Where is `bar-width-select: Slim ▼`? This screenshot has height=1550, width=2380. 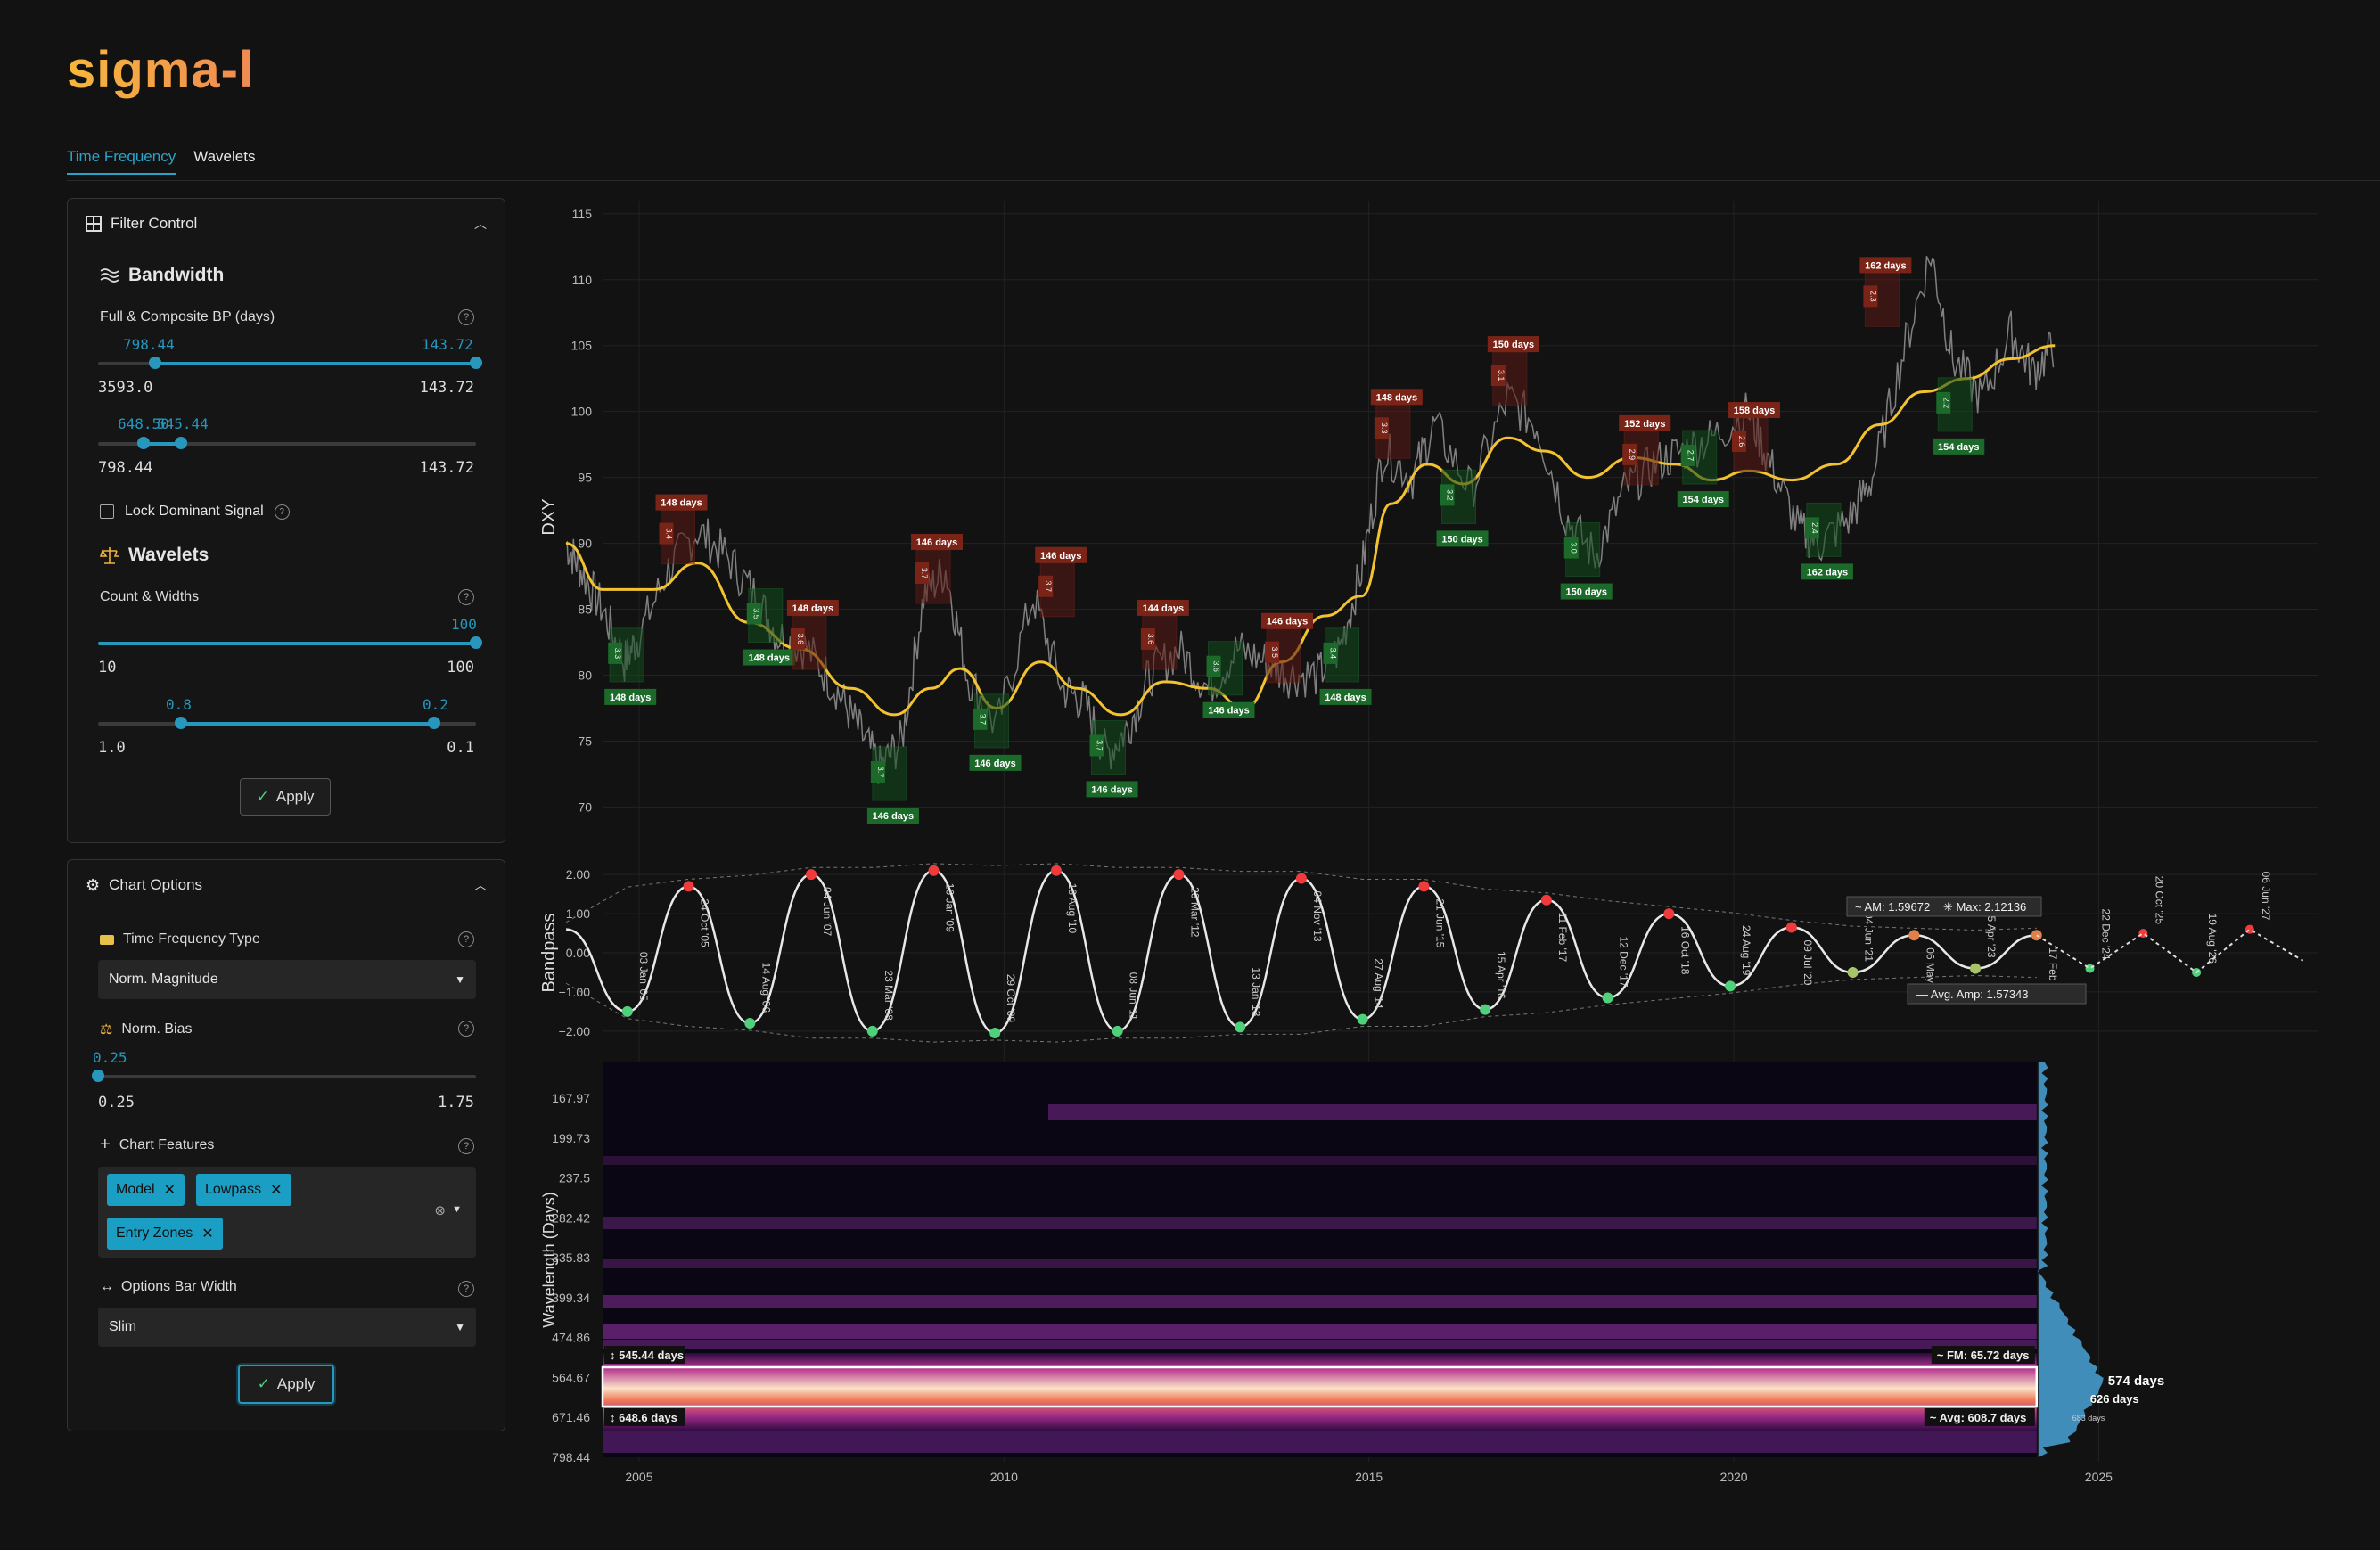 bar-width-select: Slim ▼ is located at coordinates (287, 1327).